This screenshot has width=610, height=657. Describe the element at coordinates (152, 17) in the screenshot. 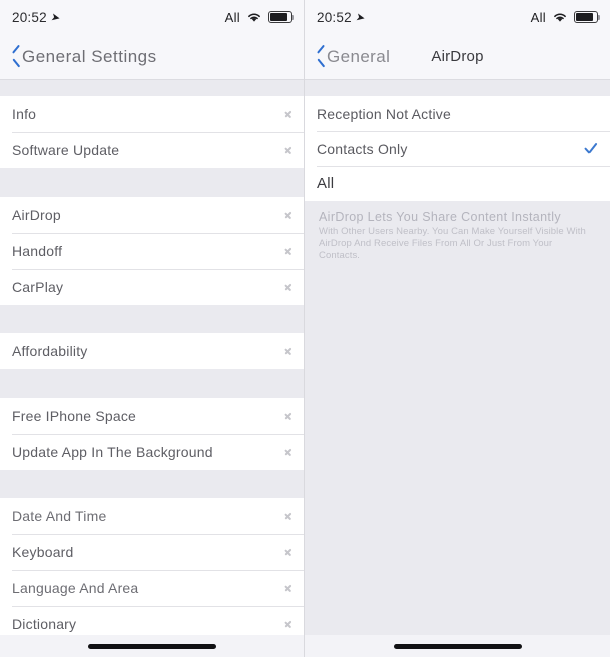

I see `status-bar-left: 20:52 ➤ All` at that location.